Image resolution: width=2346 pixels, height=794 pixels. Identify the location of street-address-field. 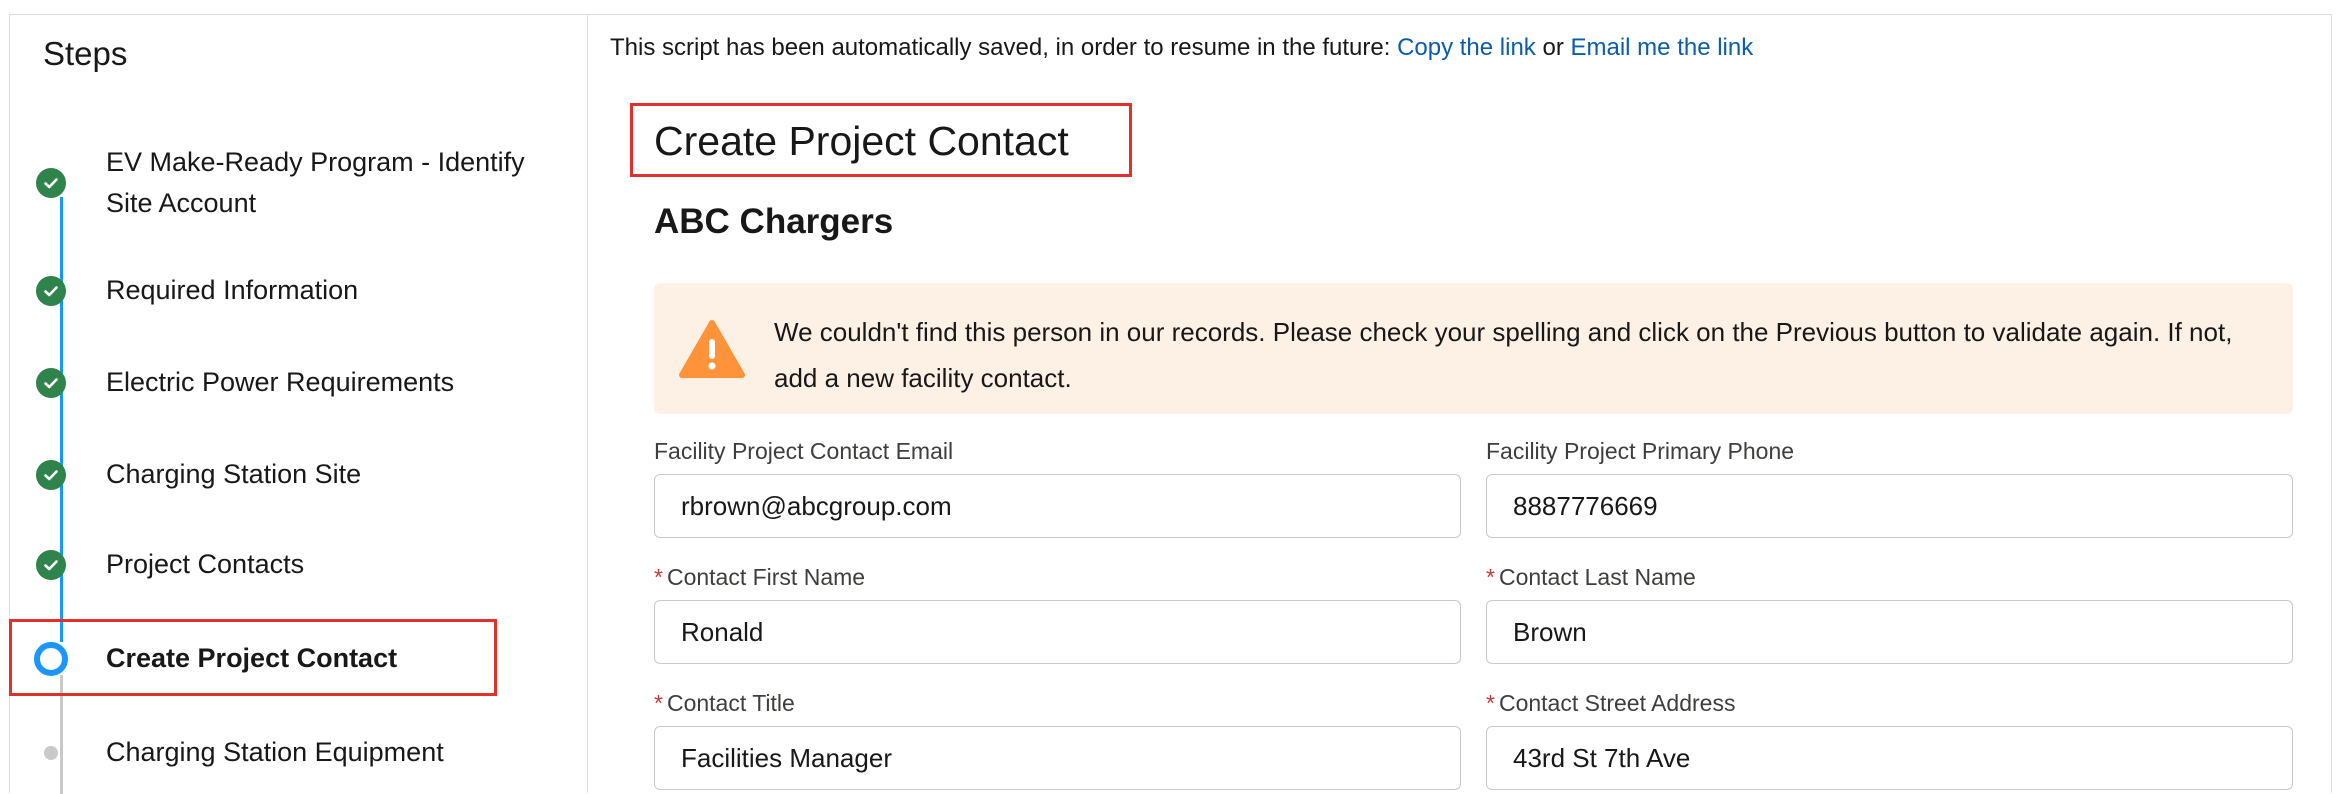
(1889, 758).